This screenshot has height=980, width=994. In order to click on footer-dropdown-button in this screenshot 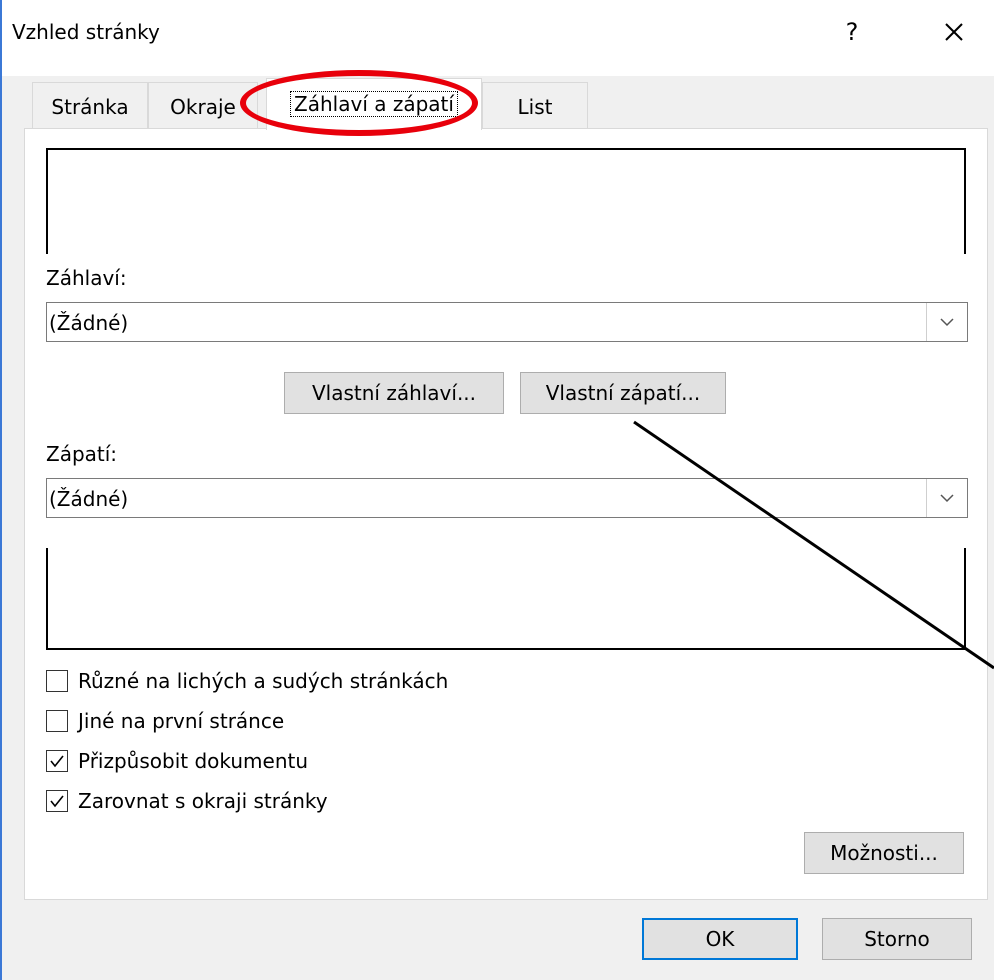, I will do `click(946, 498)`.